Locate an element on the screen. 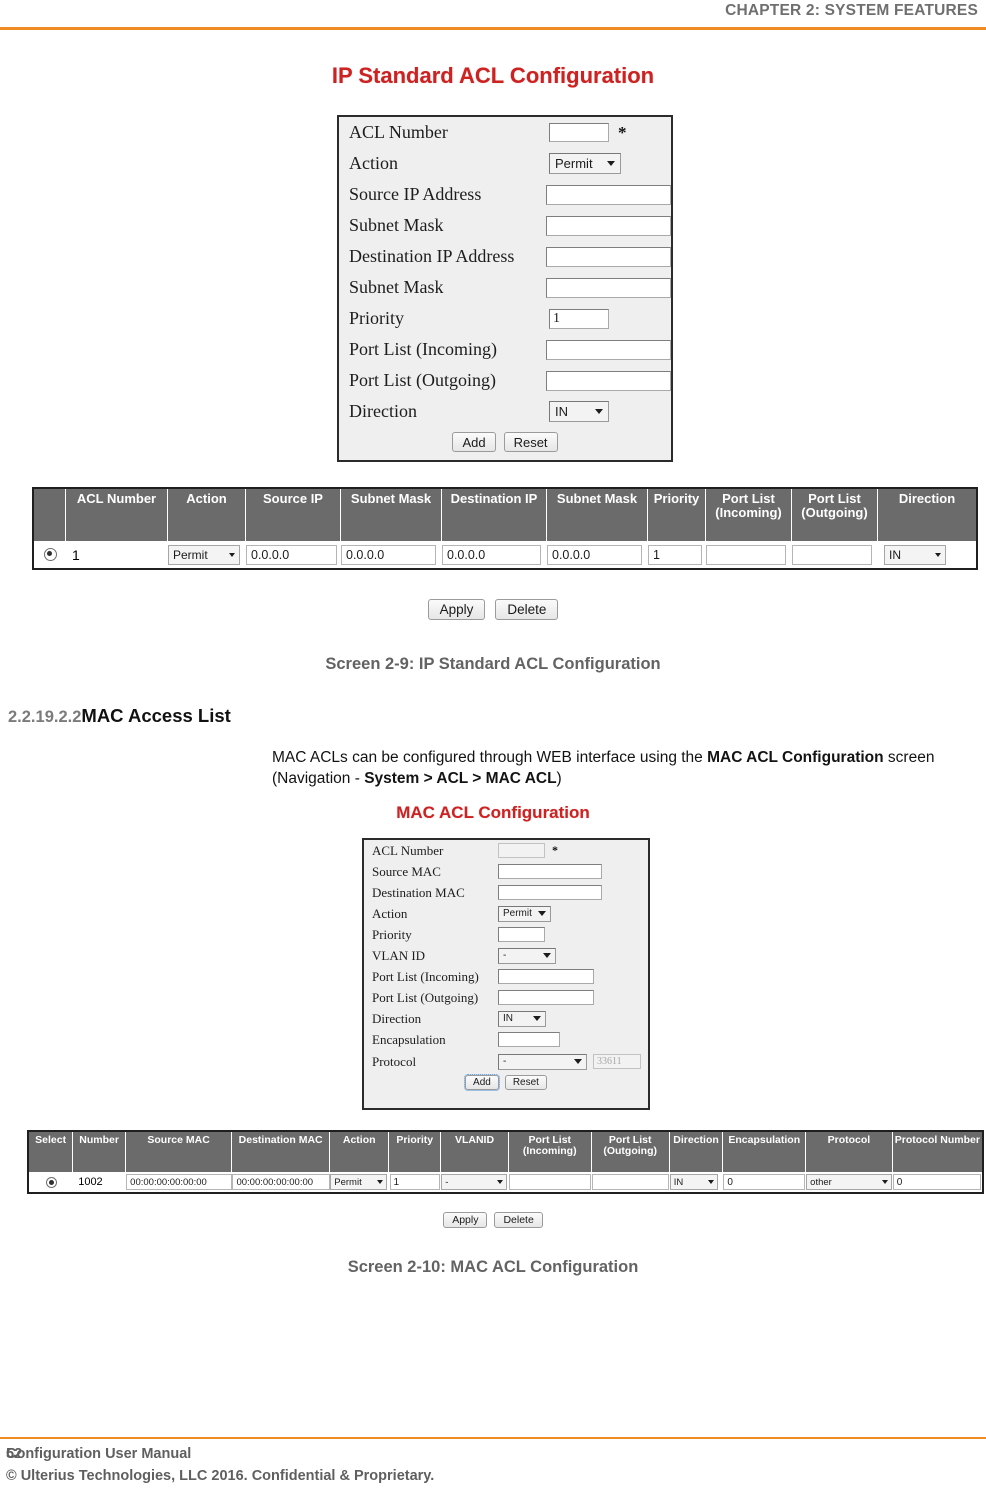  input-acl-number is located at coordinates (579, 132).